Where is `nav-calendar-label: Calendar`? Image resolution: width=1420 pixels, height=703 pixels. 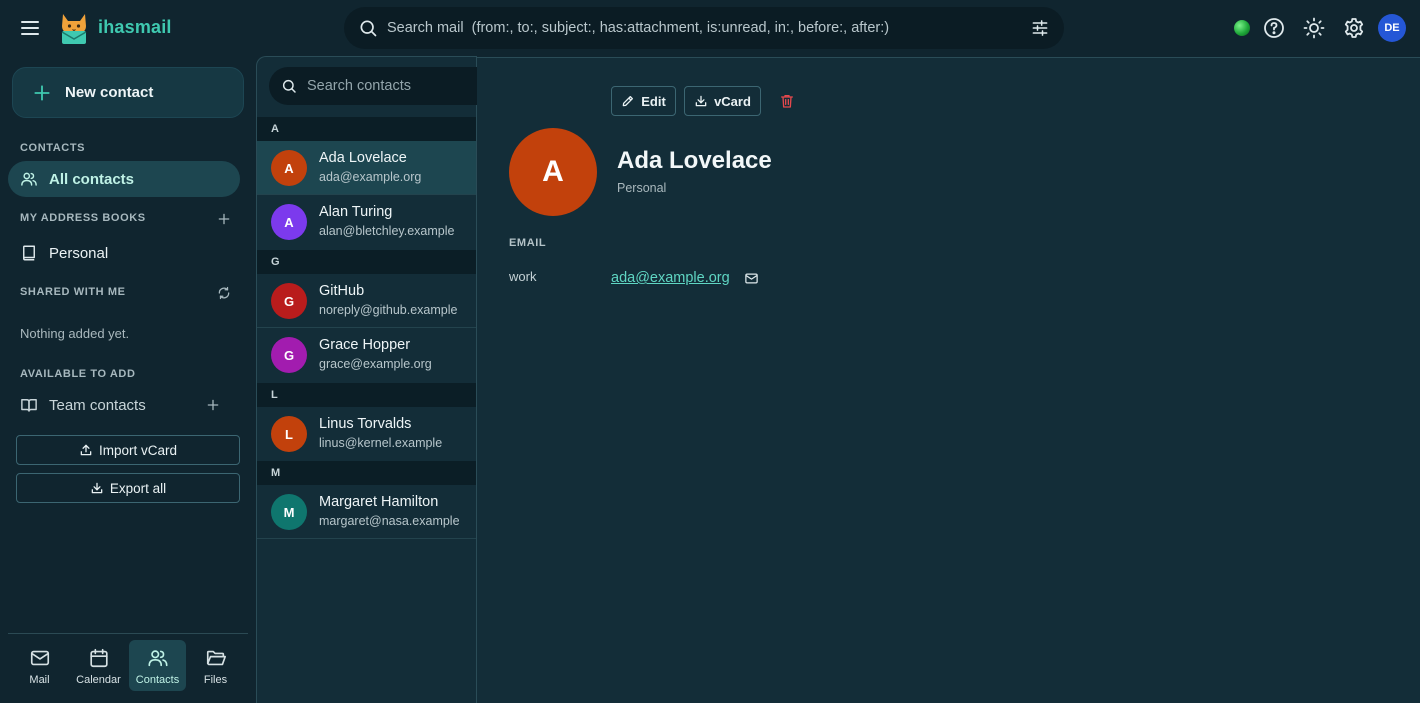
nav-calendar-label: Calendar is located at coordinates (98, 680).